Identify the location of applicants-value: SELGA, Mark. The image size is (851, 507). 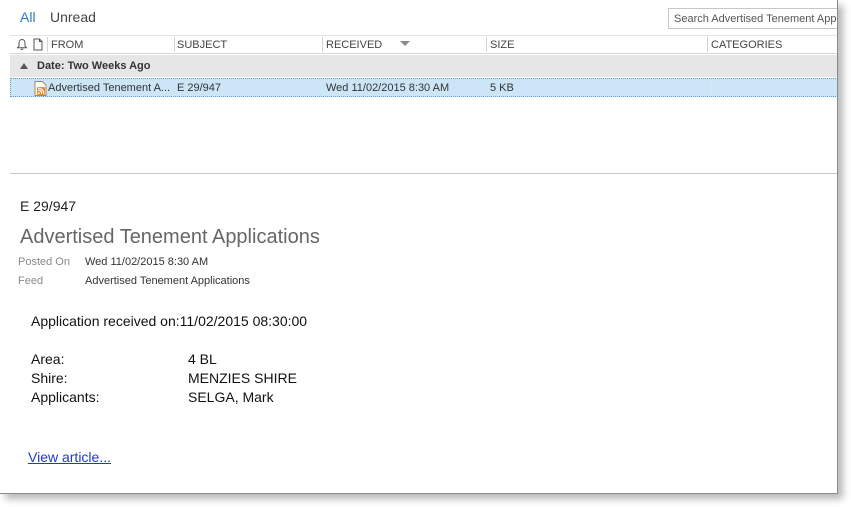
(231, 397).